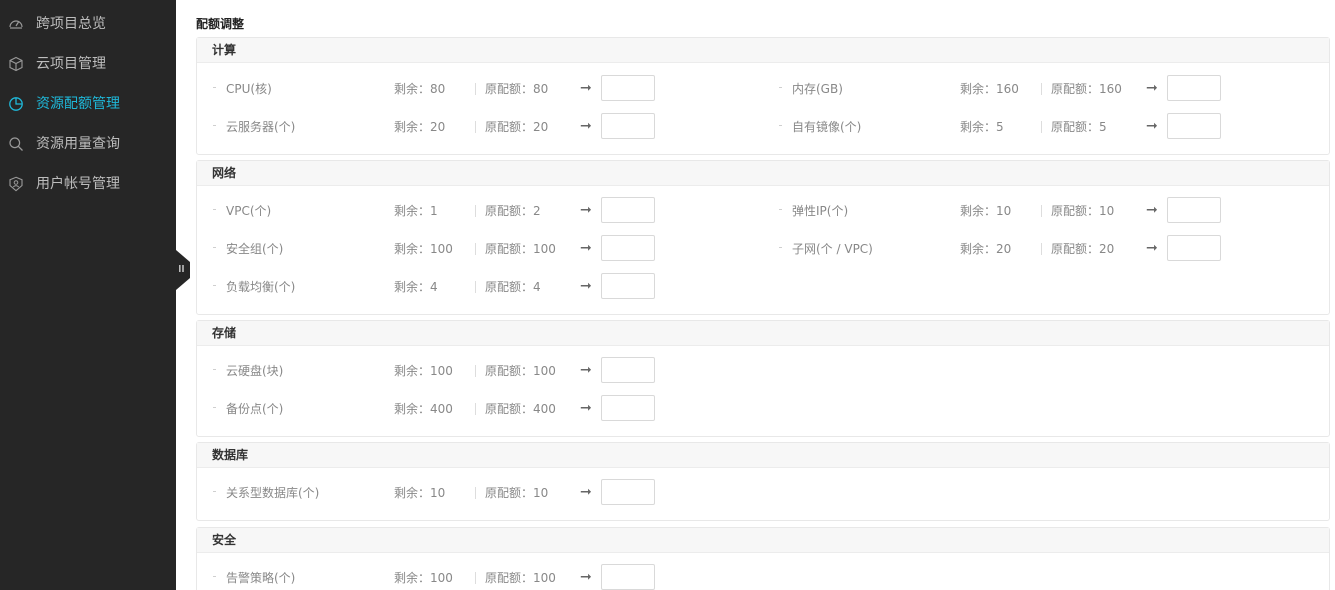 The width and height of the screenshot is (1335, 590). Describe the element at coordinates (817, 89) in the screenshot. I see `quota-name: 内存(GB)` at that location.